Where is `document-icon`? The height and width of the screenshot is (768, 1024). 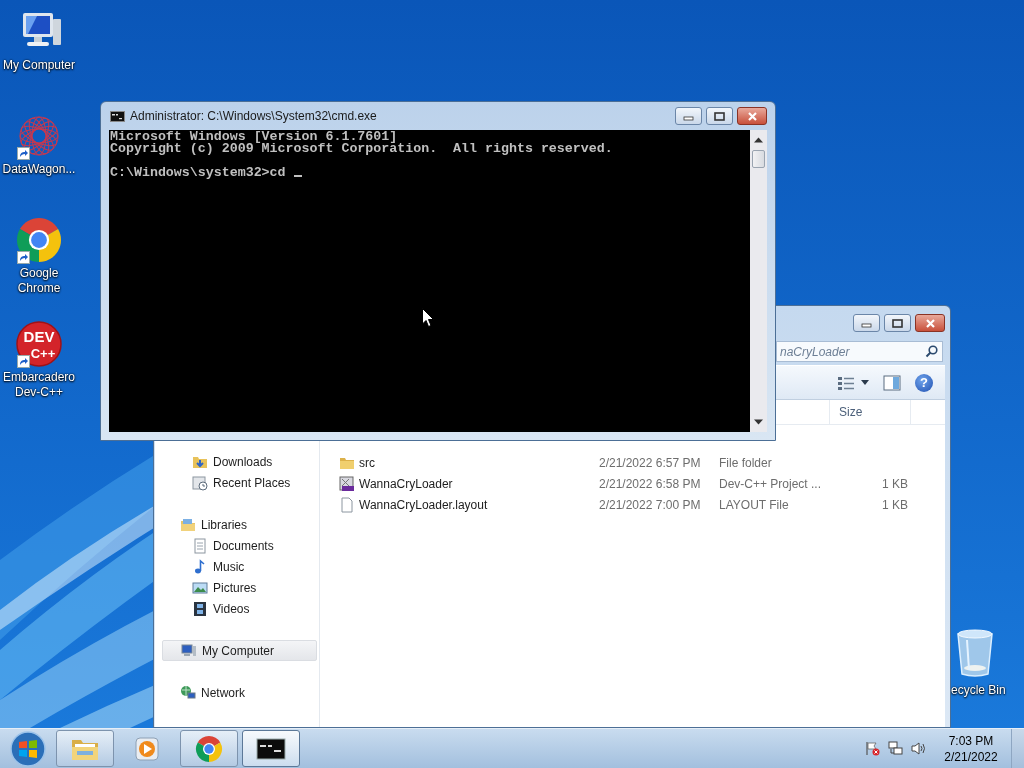
document-icon is located at coordinates (200, 545).